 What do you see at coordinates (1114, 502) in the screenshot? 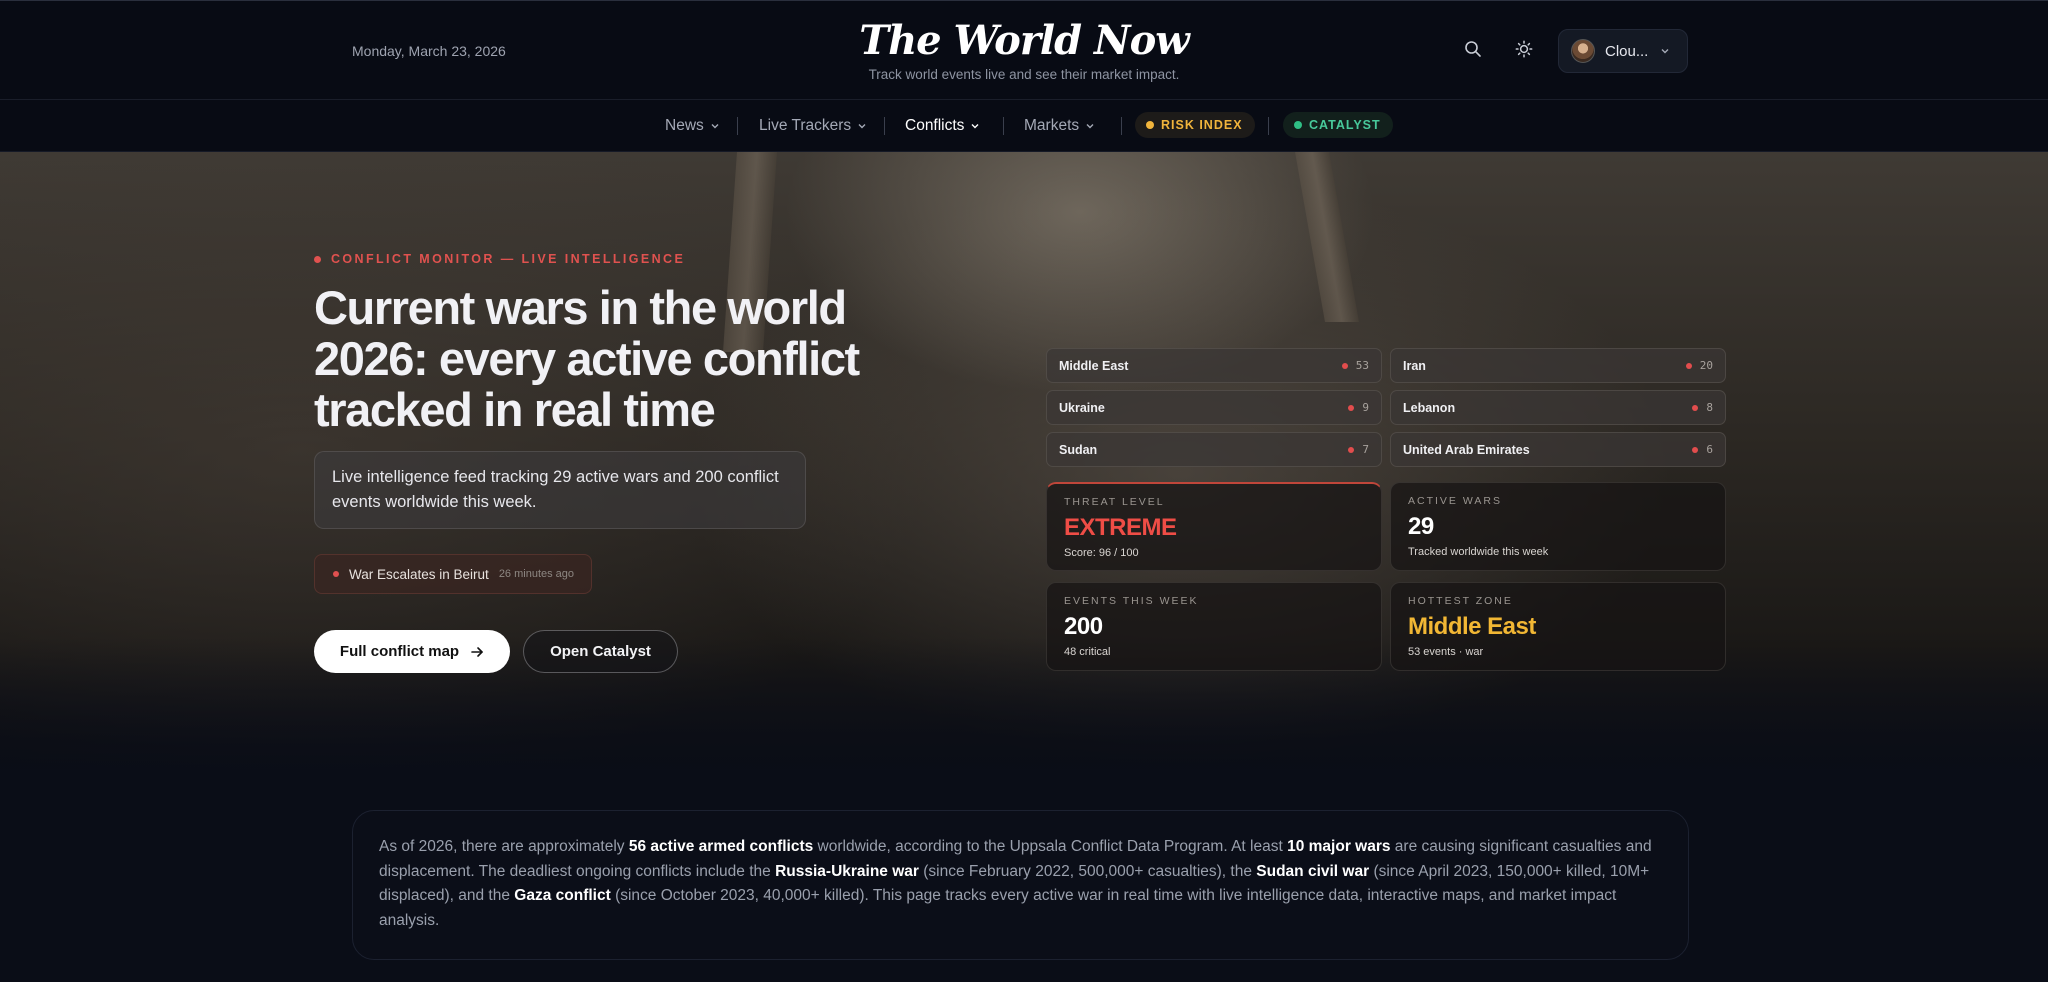
I see `stat-label: THREAT LEVEL` at bounding box center [1114, 502].